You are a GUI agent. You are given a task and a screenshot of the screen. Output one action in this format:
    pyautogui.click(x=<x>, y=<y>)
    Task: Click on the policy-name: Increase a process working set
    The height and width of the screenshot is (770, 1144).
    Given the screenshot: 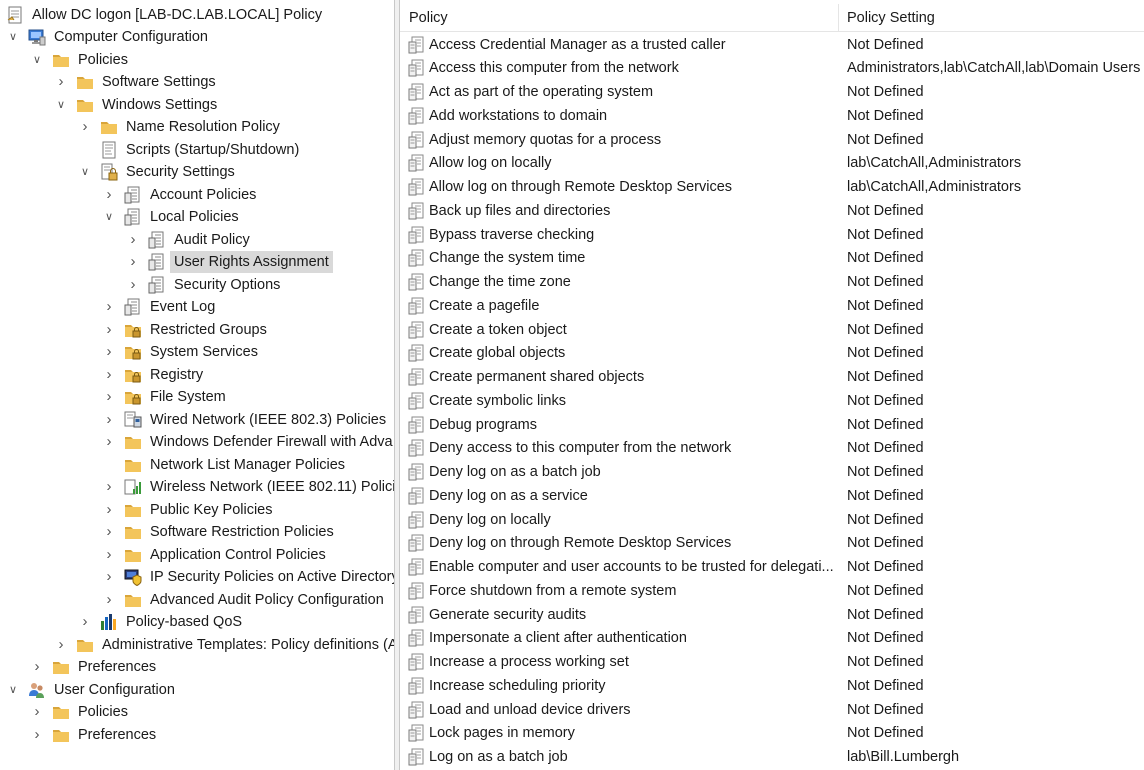 What is the action you would take?
    pyautogui.click(x=529, y=662)
    